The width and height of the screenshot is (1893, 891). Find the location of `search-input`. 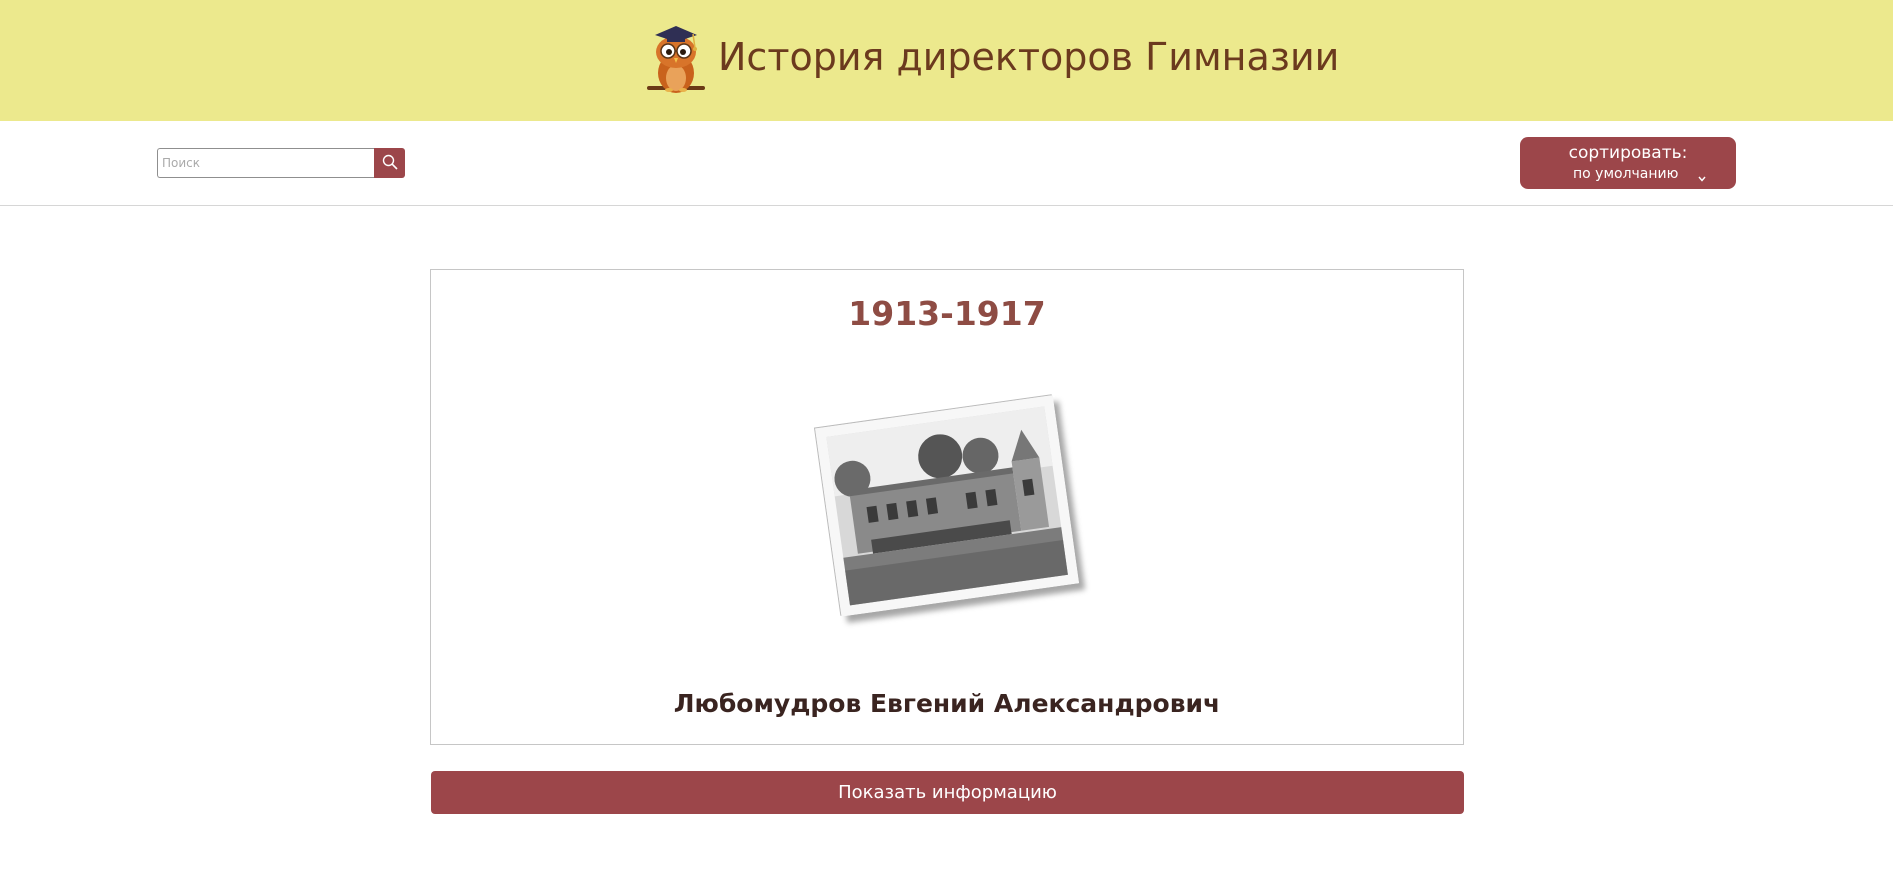

search-input is located at coordinates (266, 163).